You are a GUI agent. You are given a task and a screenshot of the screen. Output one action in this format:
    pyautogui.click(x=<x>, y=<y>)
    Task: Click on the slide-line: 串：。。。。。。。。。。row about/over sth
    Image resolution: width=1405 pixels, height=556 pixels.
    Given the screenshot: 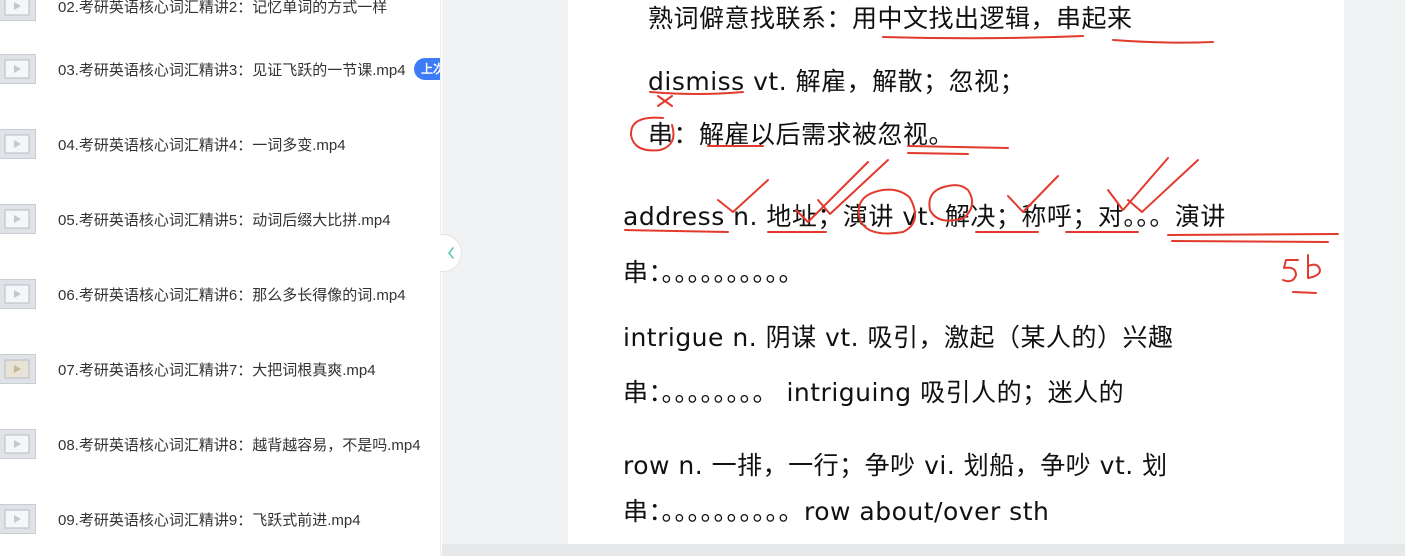 What is the action you would take?
    pyautogui.click(x=836, y=511)
    